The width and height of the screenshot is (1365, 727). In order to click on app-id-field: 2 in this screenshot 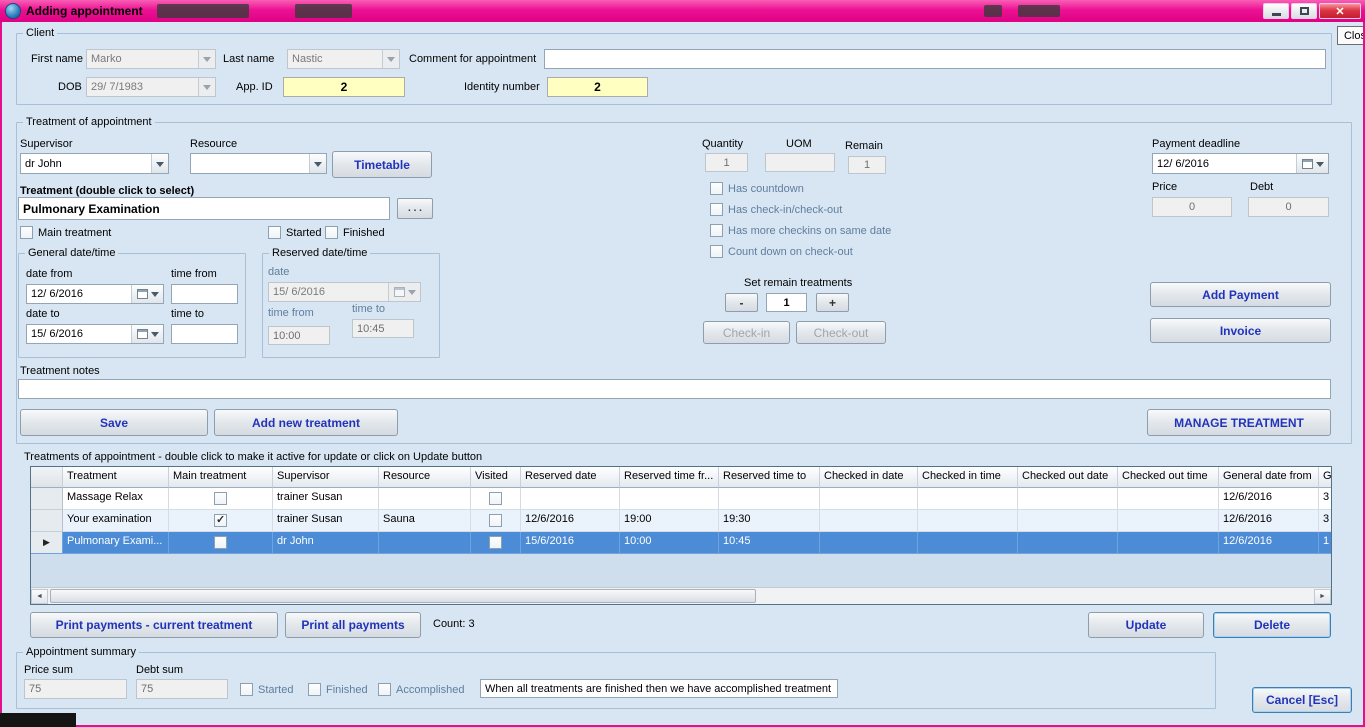, I will do `click(344, 87)`.